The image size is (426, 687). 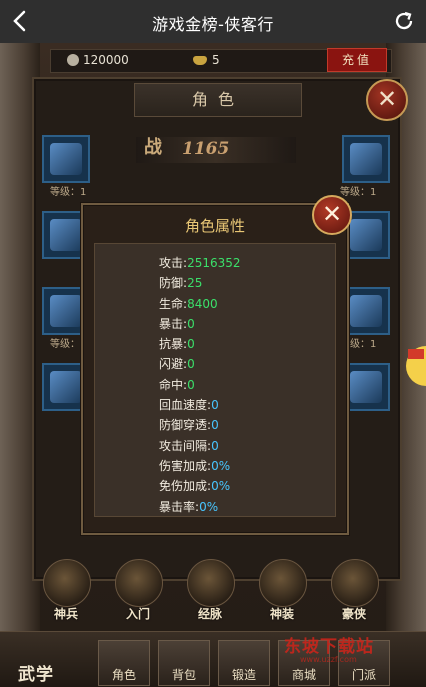 I want to click on gift-pack-icon, so click(x=415, y=366).